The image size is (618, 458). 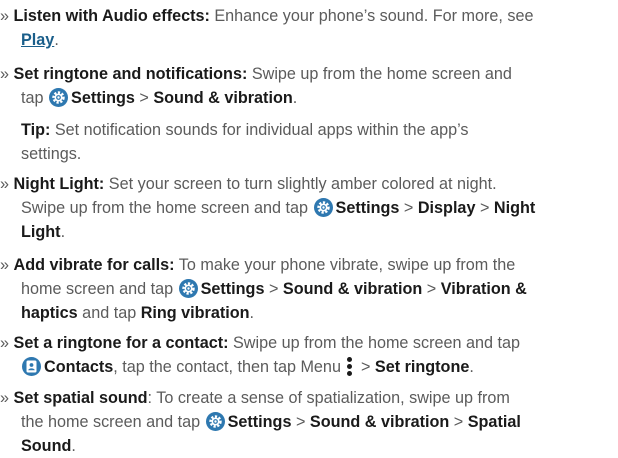 I want to click on item-heading: Set ringtone and notifications:, so click(x=130, y=74).